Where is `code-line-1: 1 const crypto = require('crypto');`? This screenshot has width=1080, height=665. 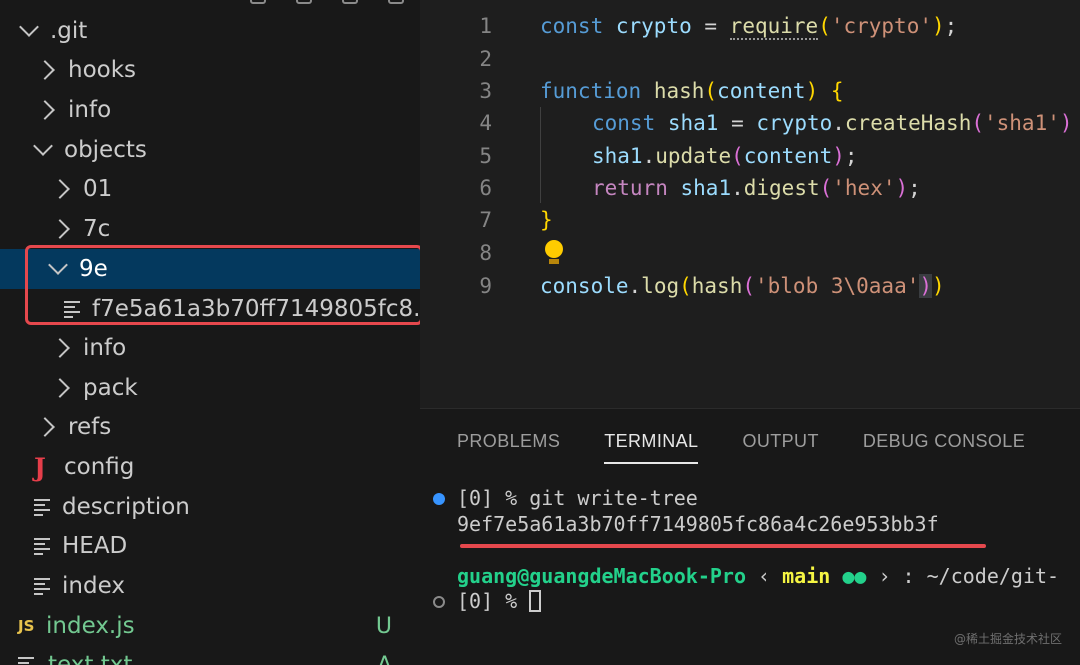
code-line-1: 1 const crypto = require('crypto'); is located at coordinates (750, 26).